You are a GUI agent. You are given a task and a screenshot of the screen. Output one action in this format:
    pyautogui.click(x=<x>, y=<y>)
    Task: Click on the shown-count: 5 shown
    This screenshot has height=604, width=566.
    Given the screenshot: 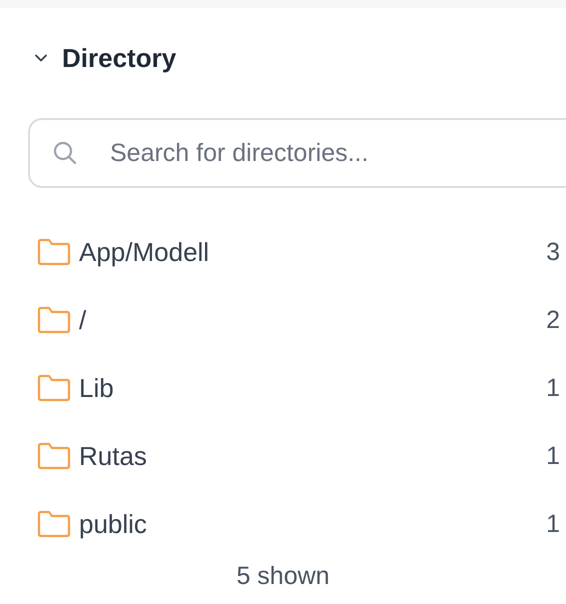 What is the action you would take?
    pyautogui.click(x=283, y=576)
    